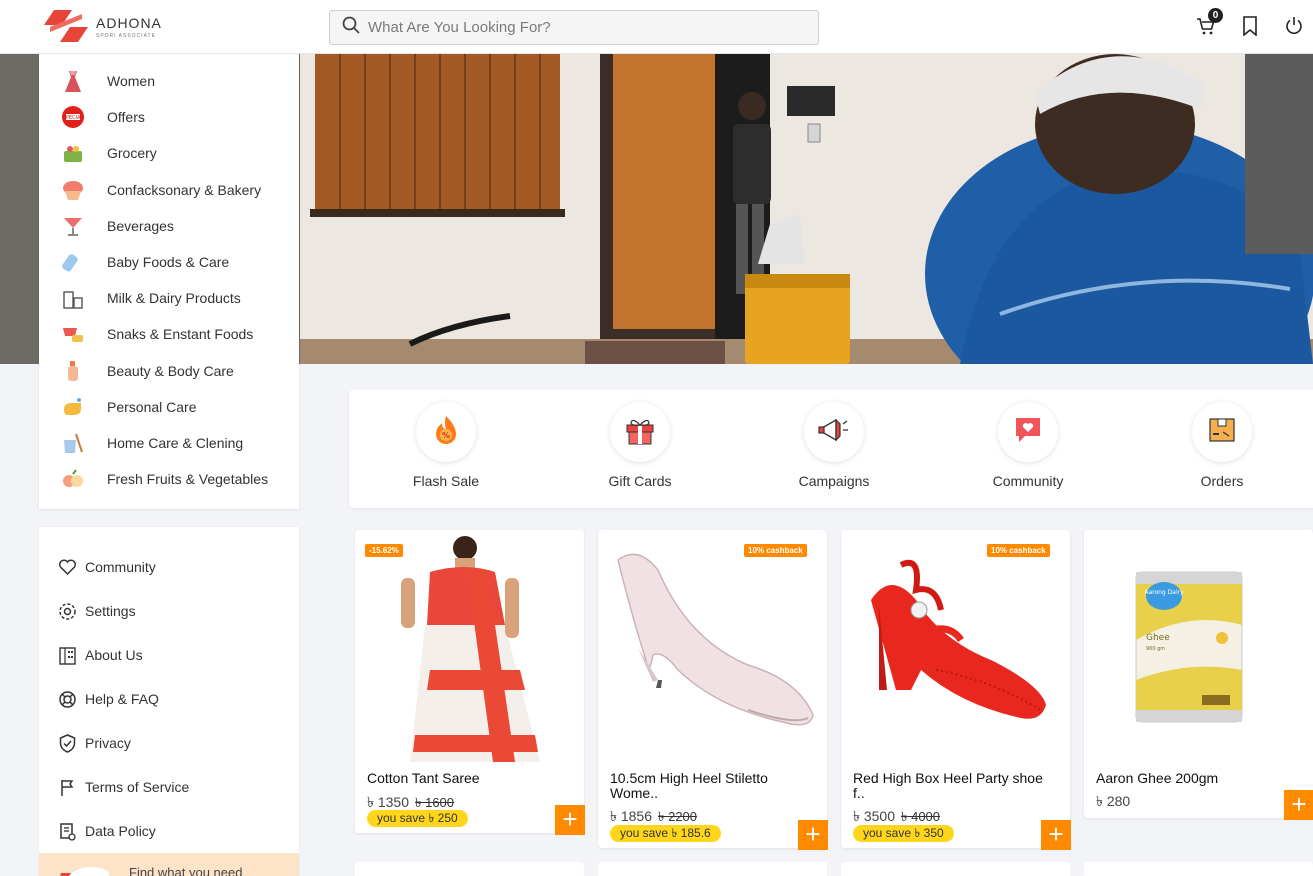  I want to click on side-item-privacy: Privacy, so click(169, 743).